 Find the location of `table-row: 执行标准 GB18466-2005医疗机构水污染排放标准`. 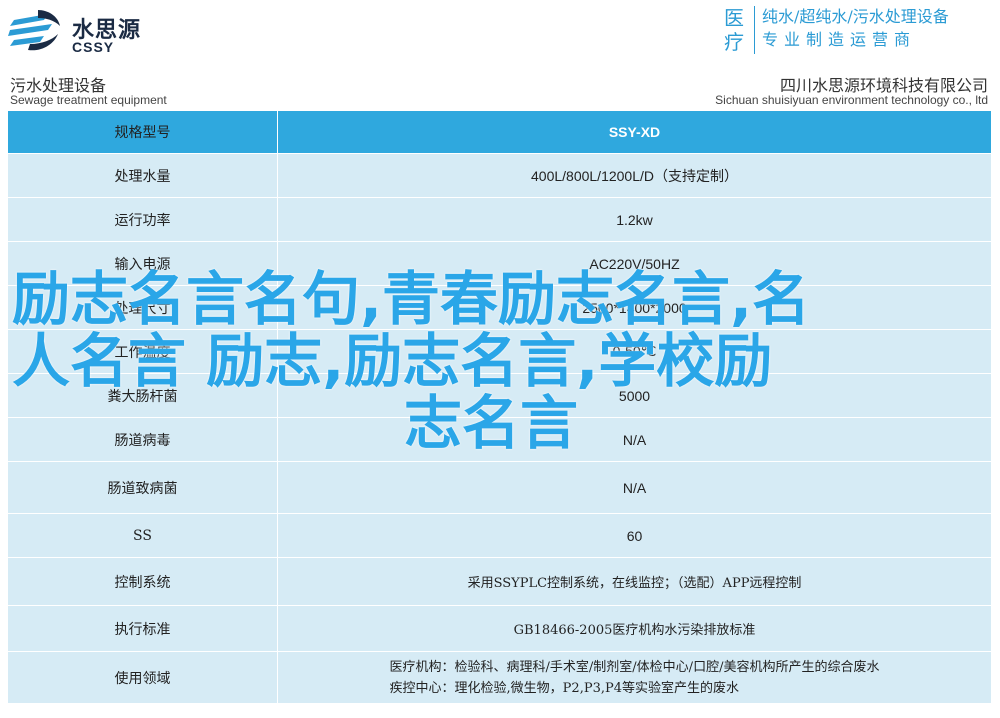

table-row: 执行标准 GB18466-2005医疗机构水污染排放标准 is located at coordinates (499, 628).